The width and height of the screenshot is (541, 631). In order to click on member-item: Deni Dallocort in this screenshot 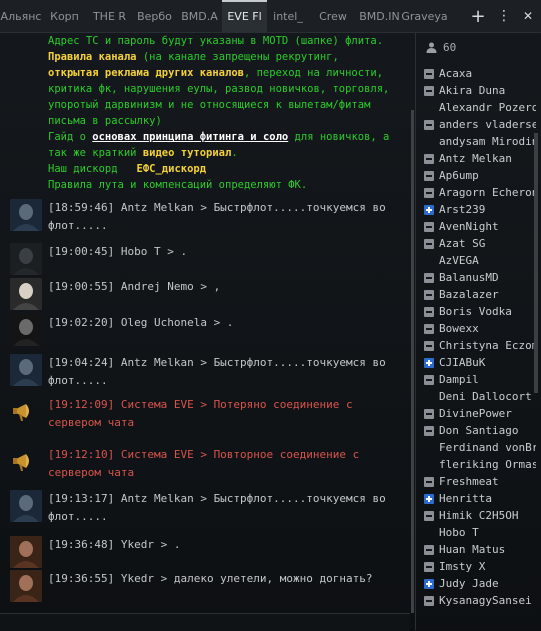, I will do `click(480, 396)`.